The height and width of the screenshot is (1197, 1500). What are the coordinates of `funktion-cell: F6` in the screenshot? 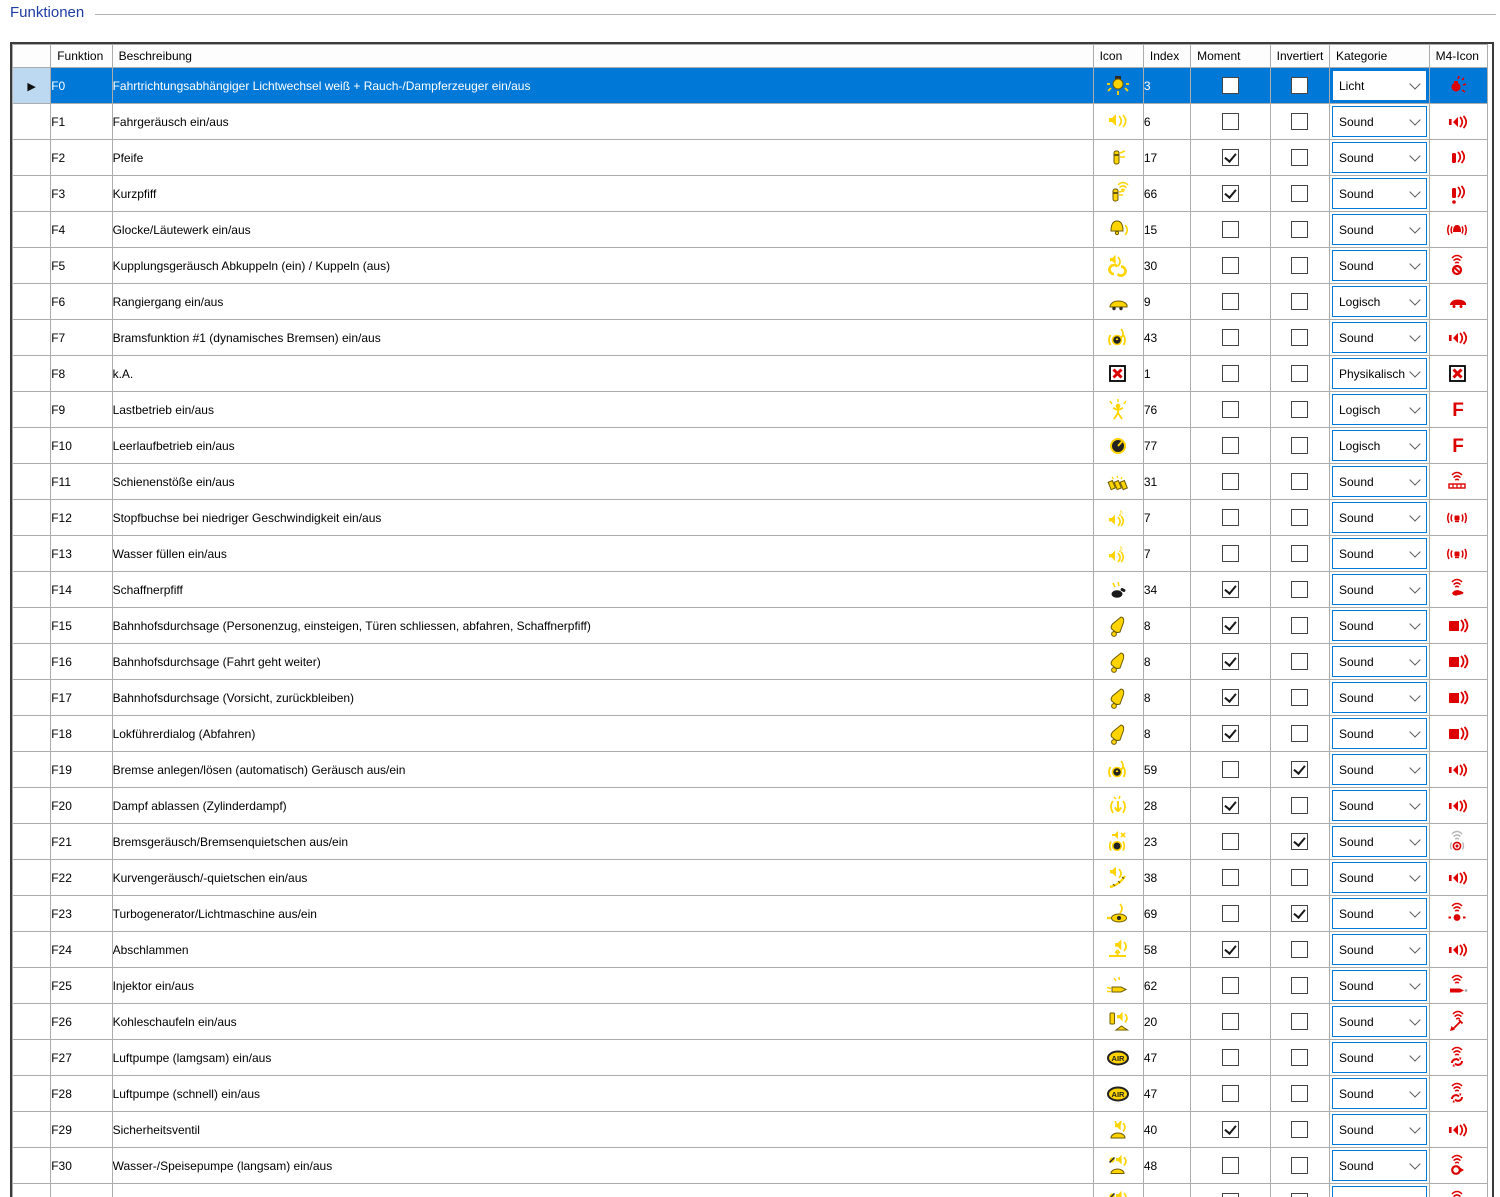 It's located at (81, 301).